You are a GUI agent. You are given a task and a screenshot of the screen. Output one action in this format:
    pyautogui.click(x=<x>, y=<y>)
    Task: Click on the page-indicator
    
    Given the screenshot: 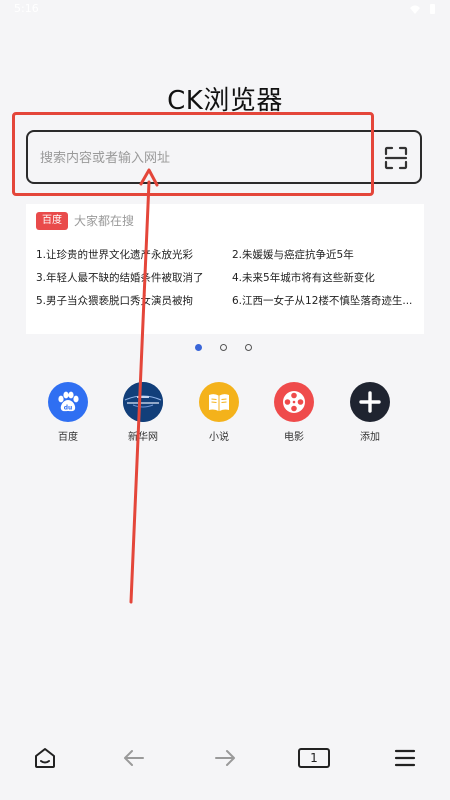 What is the action you would take?
    pyautogui.click(x=225, y=350)
    